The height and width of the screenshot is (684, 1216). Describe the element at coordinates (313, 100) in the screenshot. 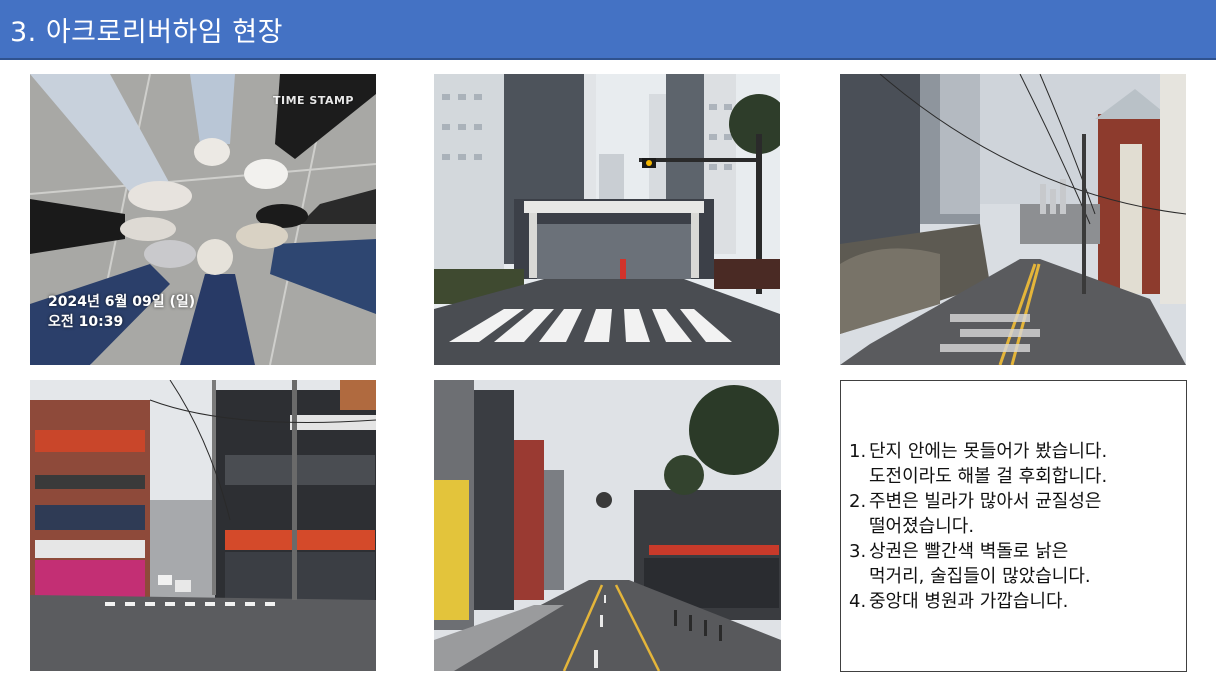

I see `timestamp-logo: TIME STAMP` at that location.